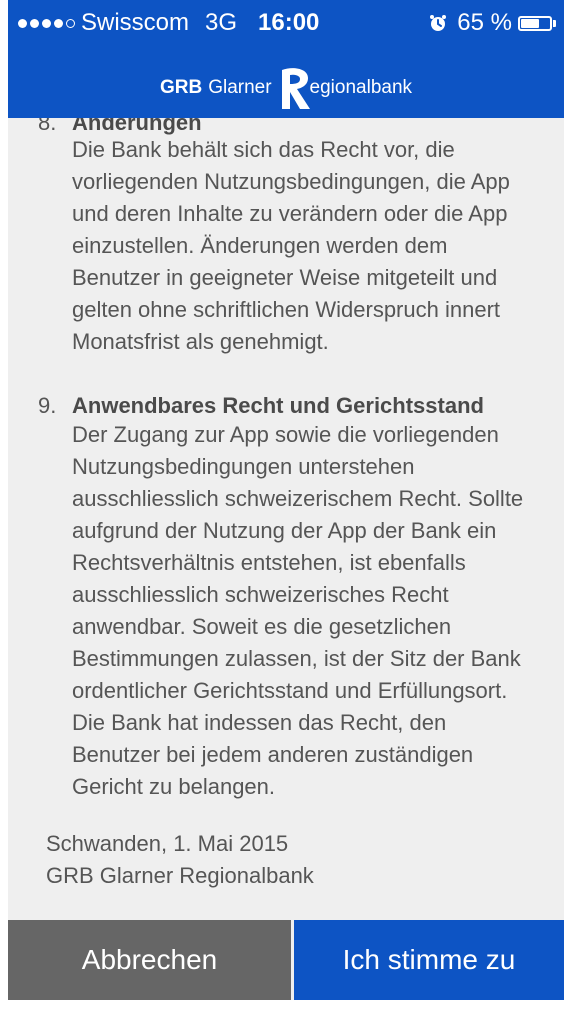  Describe the element at coordinates (295, 88) in the screenshot. I see `logo-r-icon` at that location.